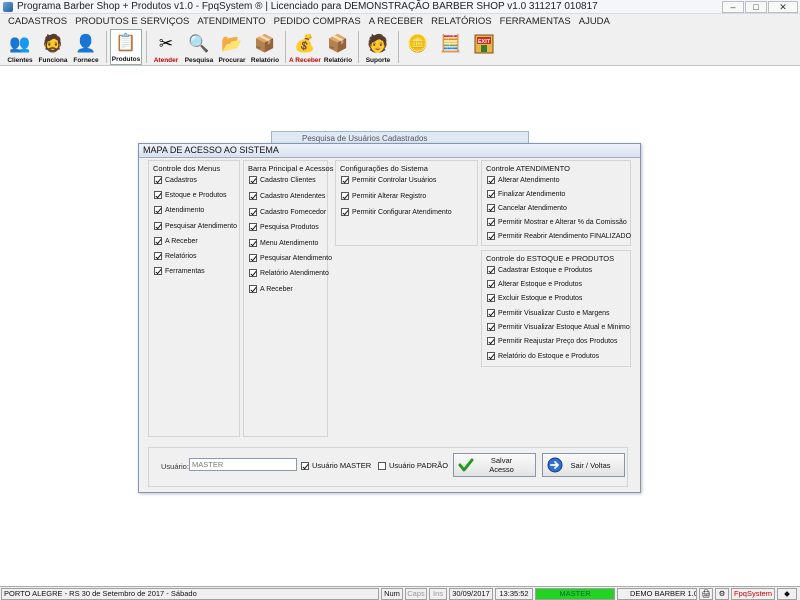 This screenshot has width=800, height=600. I want to click on checkbox-pesquisar-atendimento: Pesquisar Atendimento, so click(195, 226).